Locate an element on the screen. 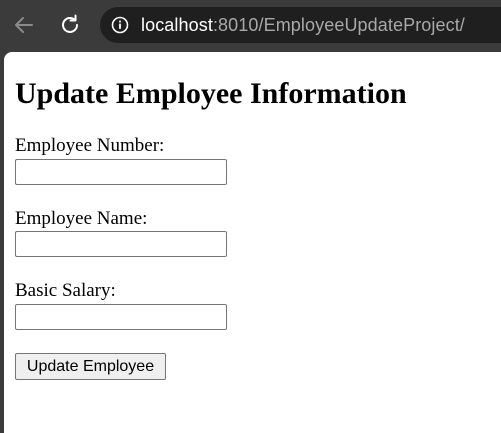  employee-number-field is located at coordinates (121, 172).